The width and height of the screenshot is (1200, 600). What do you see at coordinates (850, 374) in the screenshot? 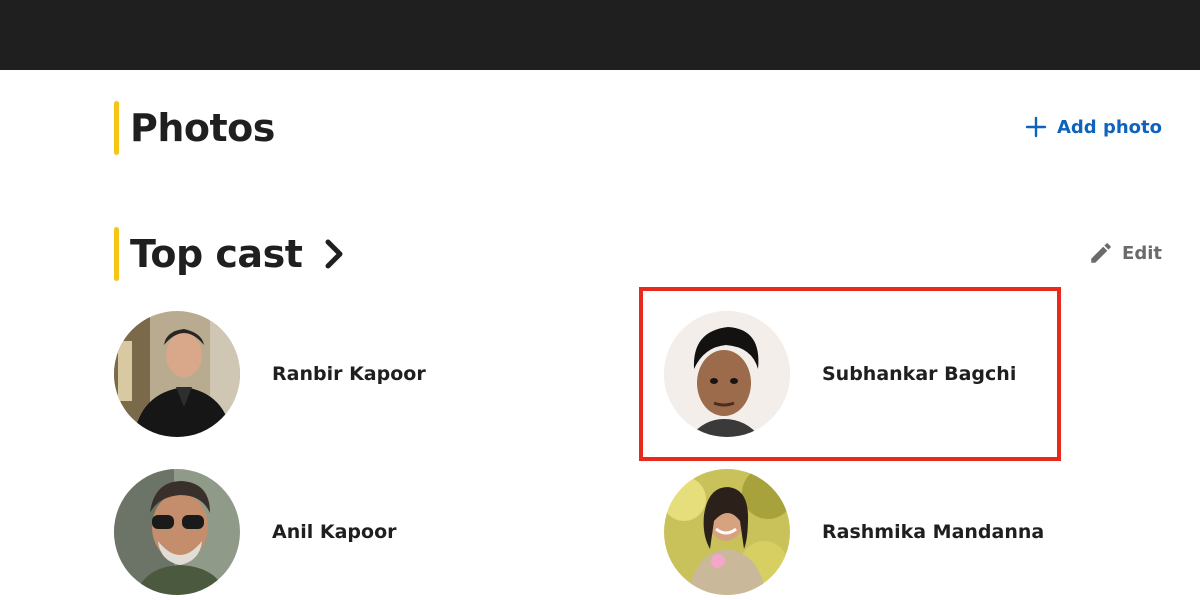
I see `highlight-box` at bounding box center [850, 374].